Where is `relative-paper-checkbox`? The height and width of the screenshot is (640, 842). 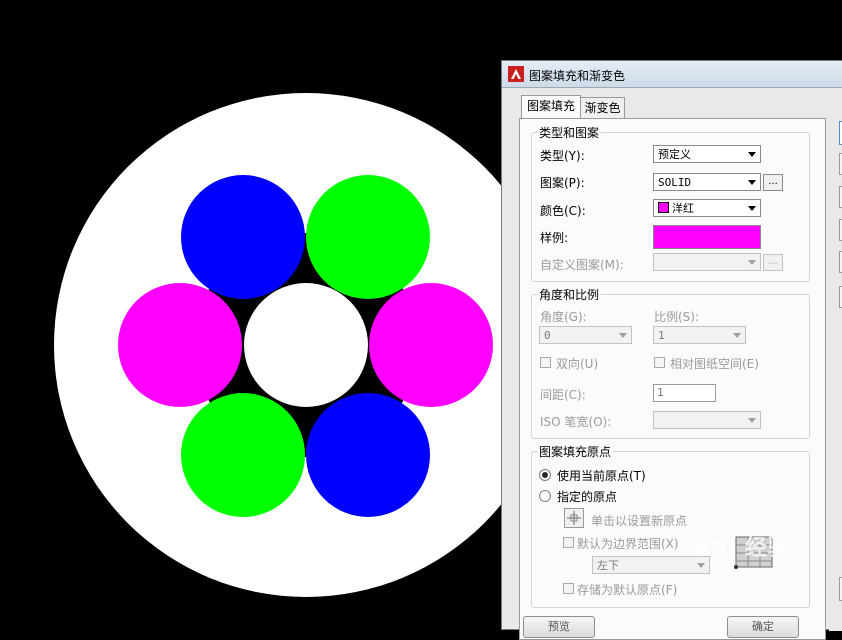 relative-paper-checkbox is located at coordinates (659, 362).